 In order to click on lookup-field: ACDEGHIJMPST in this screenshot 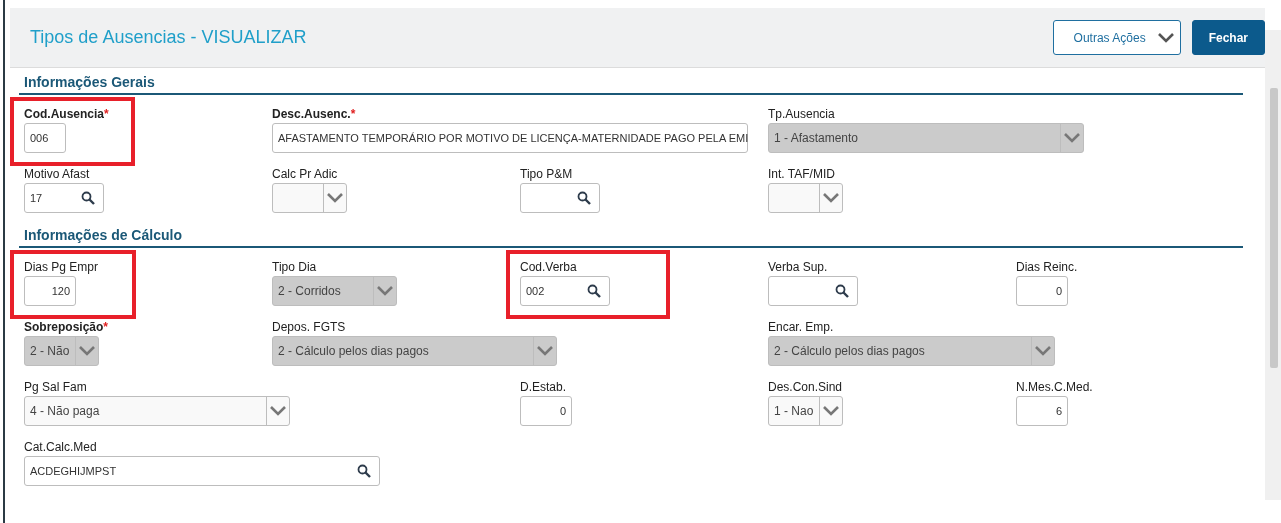, I will do `click(202, 471)`.